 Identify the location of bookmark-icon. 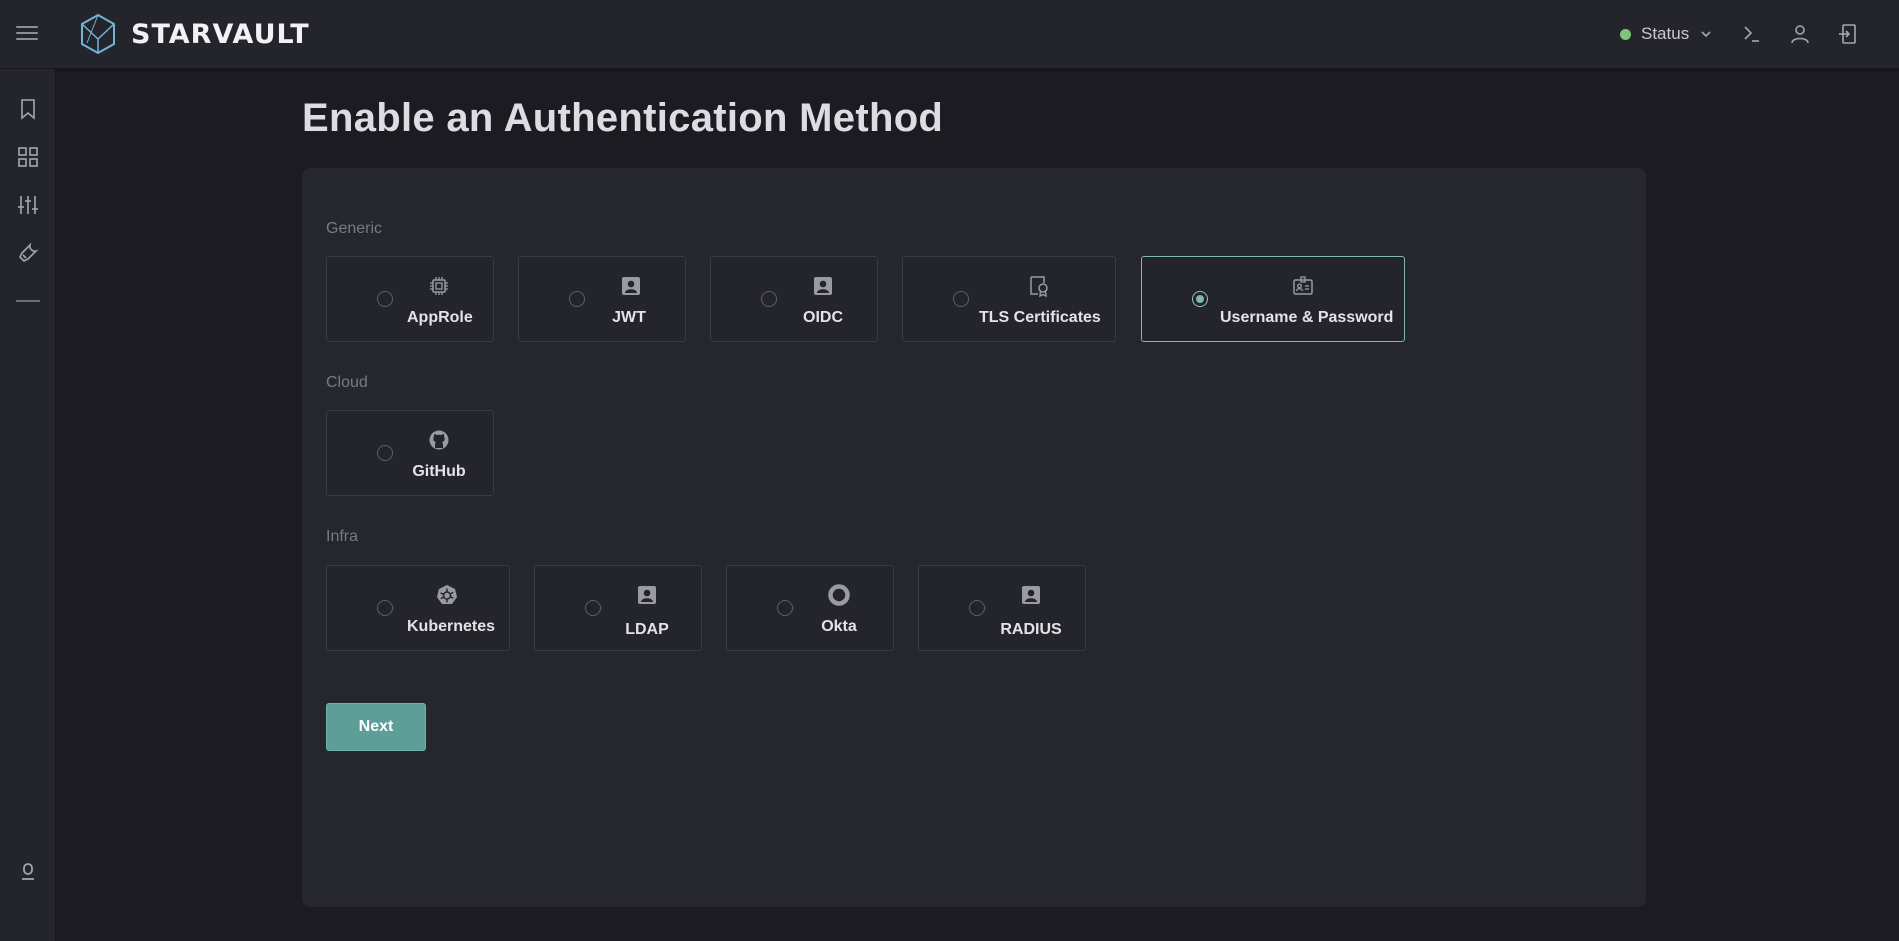
(28, 109).